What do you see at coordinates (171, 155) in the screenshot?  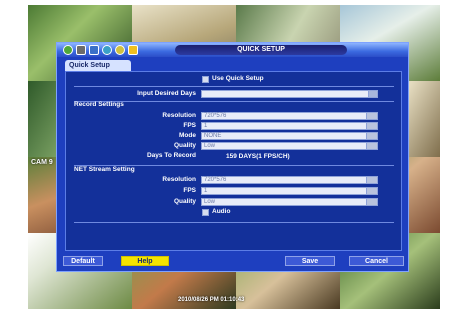 I see `days-to-record-label: Days To Record` at bounding box center [171, 155].